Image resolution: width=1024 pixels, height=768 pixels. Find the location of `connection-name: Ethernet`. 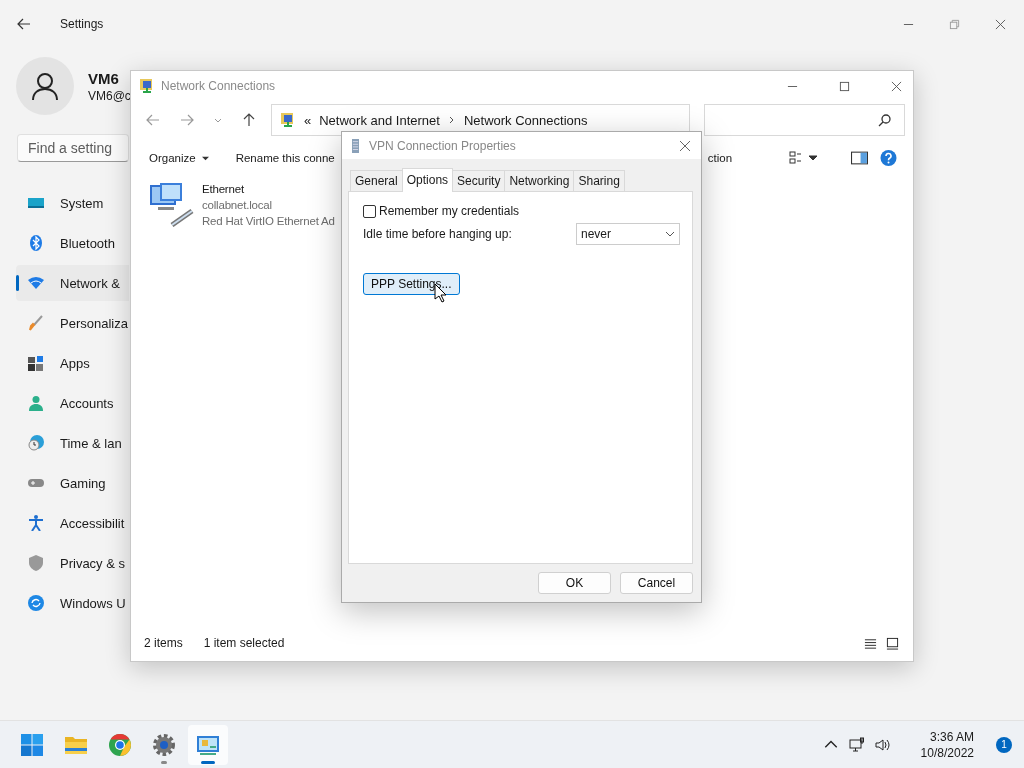

connection-name: Ethernet is located at coordinates (223, 189).